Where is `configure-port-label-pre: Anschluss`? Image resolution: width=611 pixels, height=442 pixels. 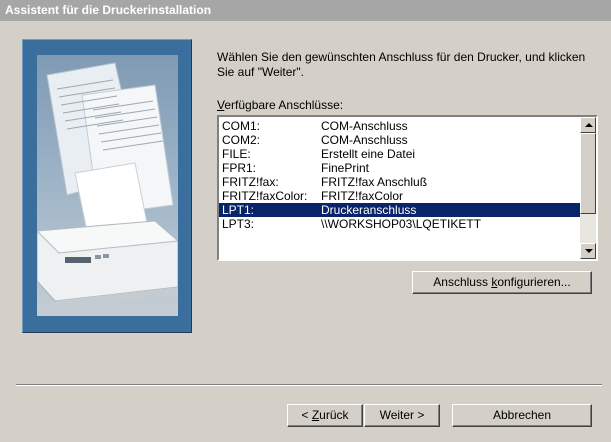
configure-port-label-pre: Anschluss is located at coordinates (462, 282).